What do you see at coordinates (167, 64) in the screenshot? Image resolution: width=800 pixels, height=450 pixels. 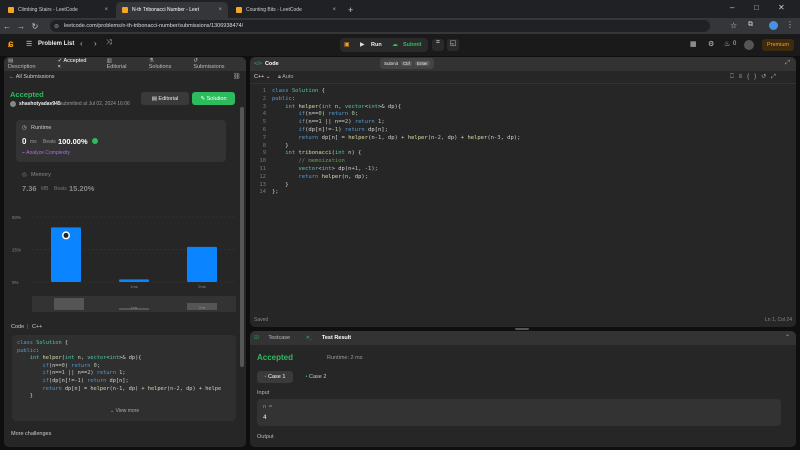 I see `tab-solutions: ⚗ Solutions` at bounding box center [167, 64].